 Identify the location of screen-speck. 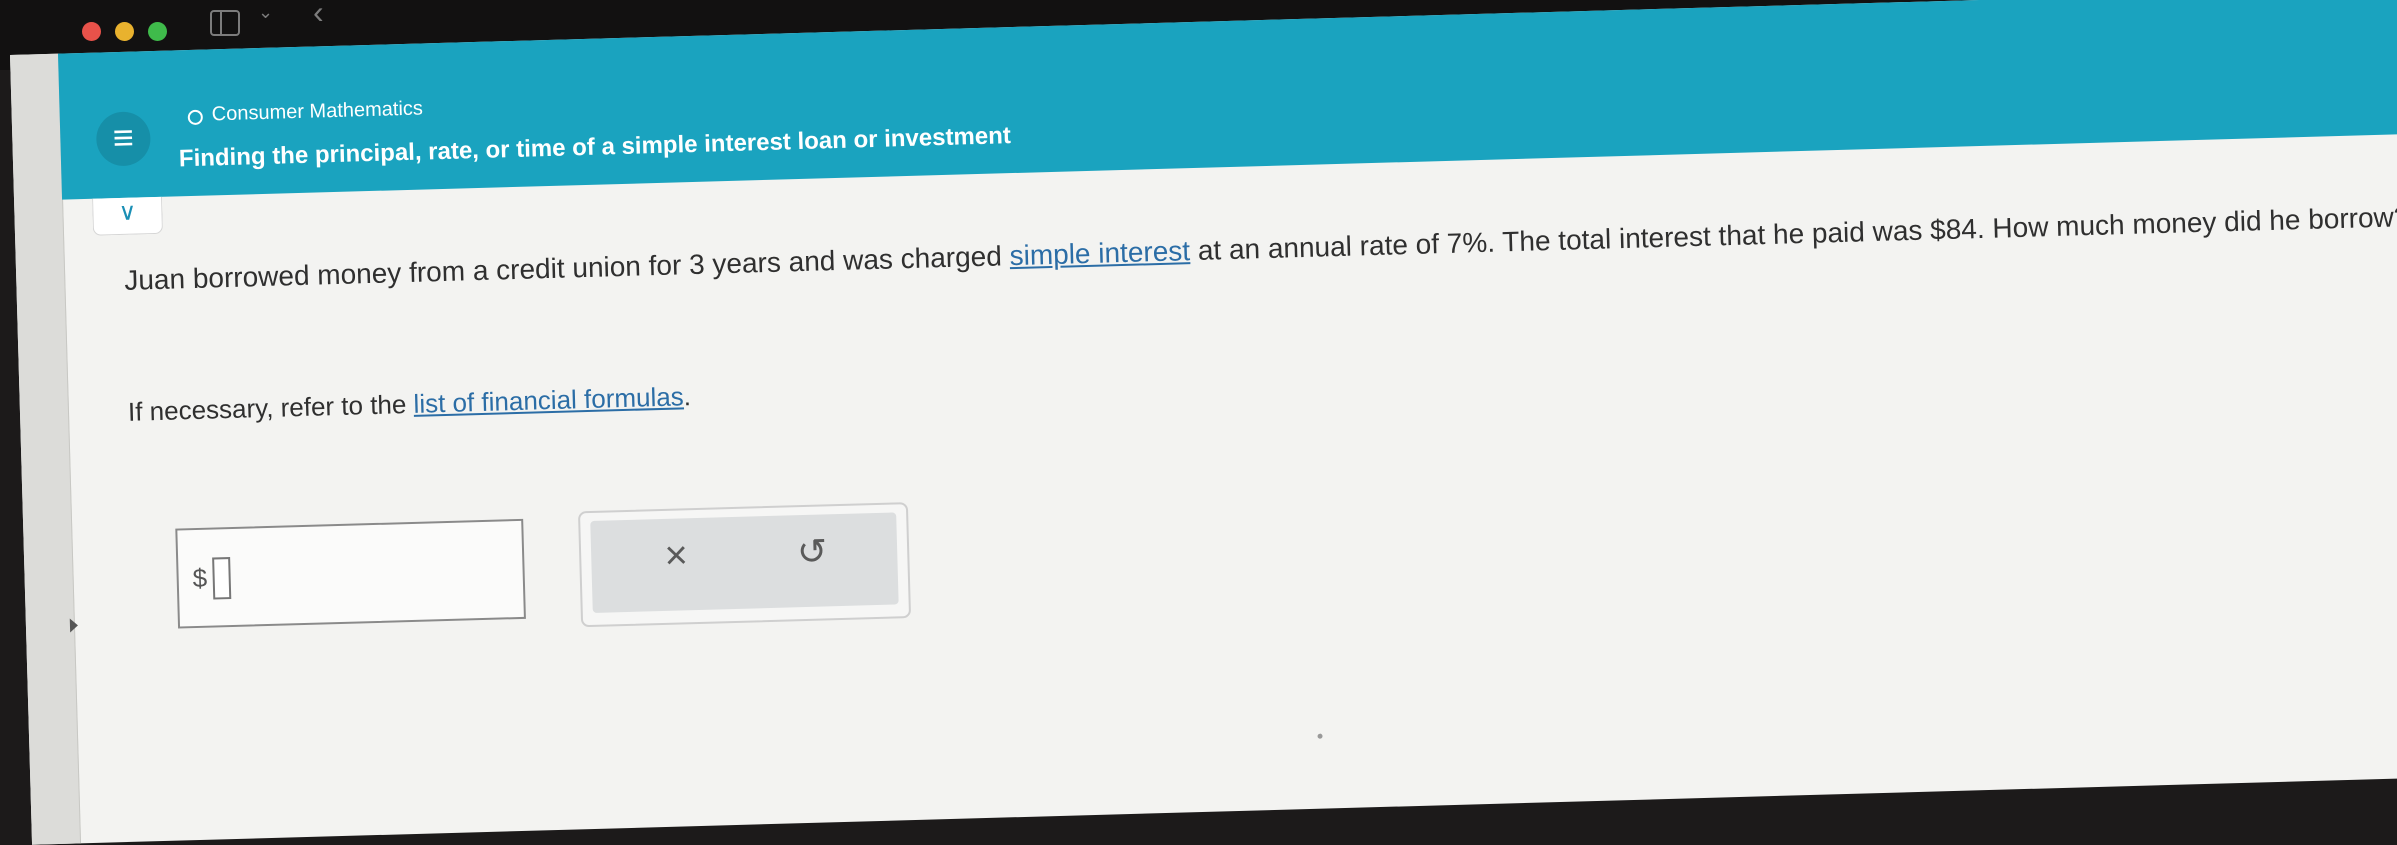
(1320, 736).